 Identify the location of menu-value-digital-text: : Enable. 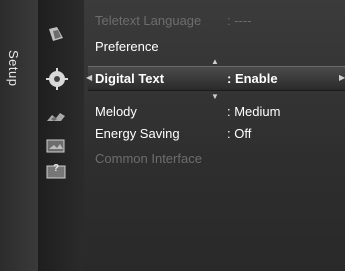
(252, 78).